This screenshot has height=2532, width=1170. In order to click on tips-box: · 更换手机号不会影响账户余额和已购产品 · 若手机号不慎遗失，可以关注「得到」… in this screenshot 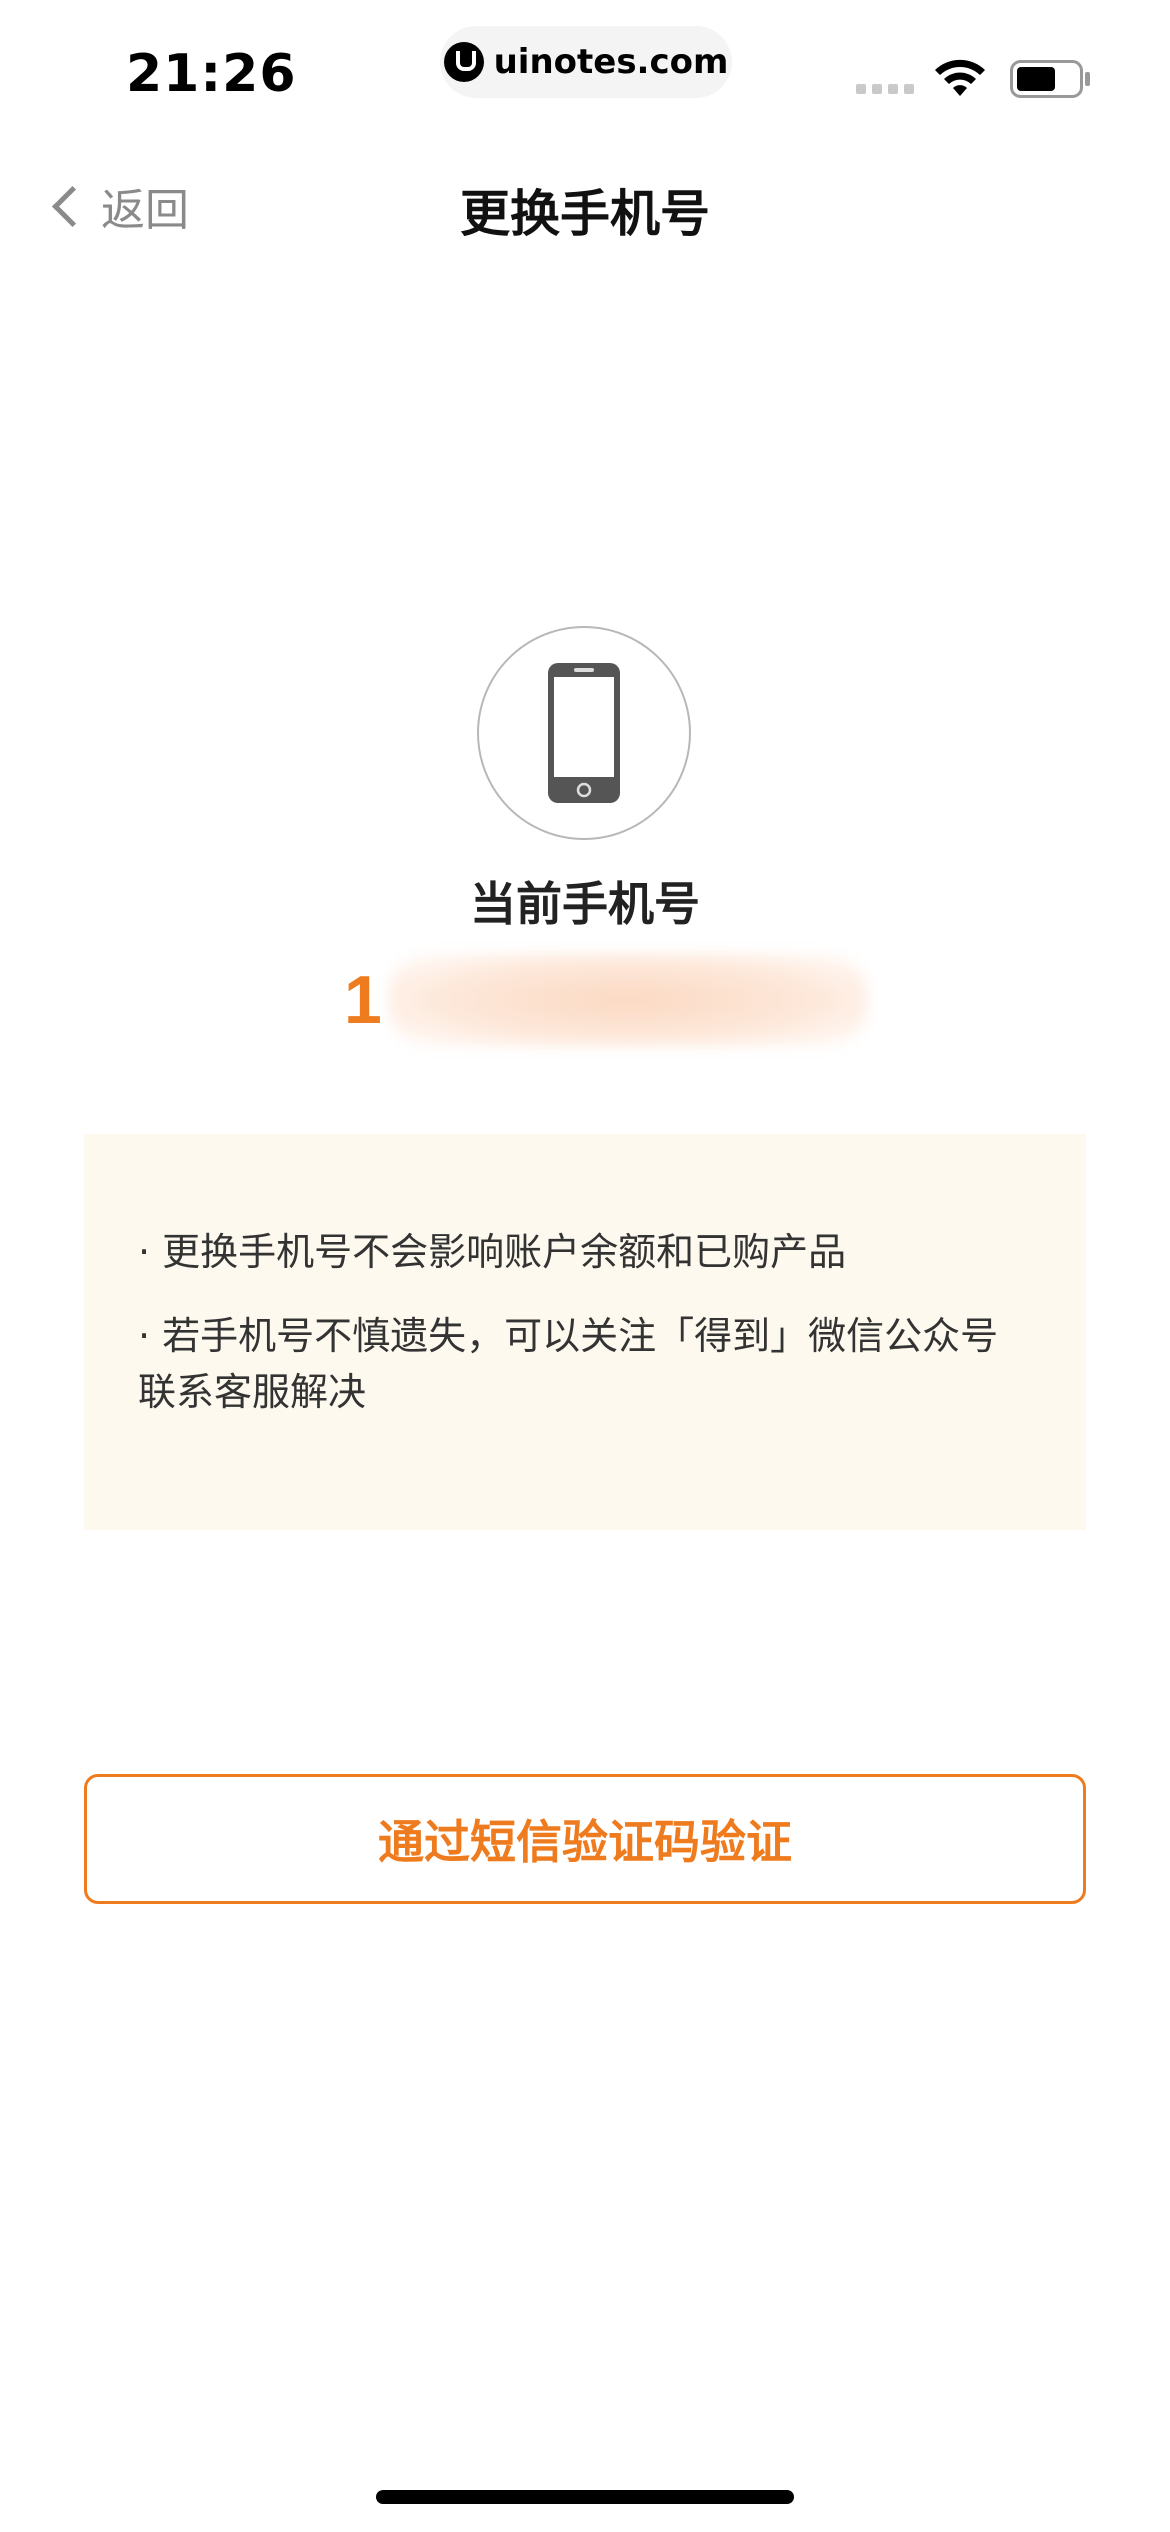, I will do `click(585, 1332)`.